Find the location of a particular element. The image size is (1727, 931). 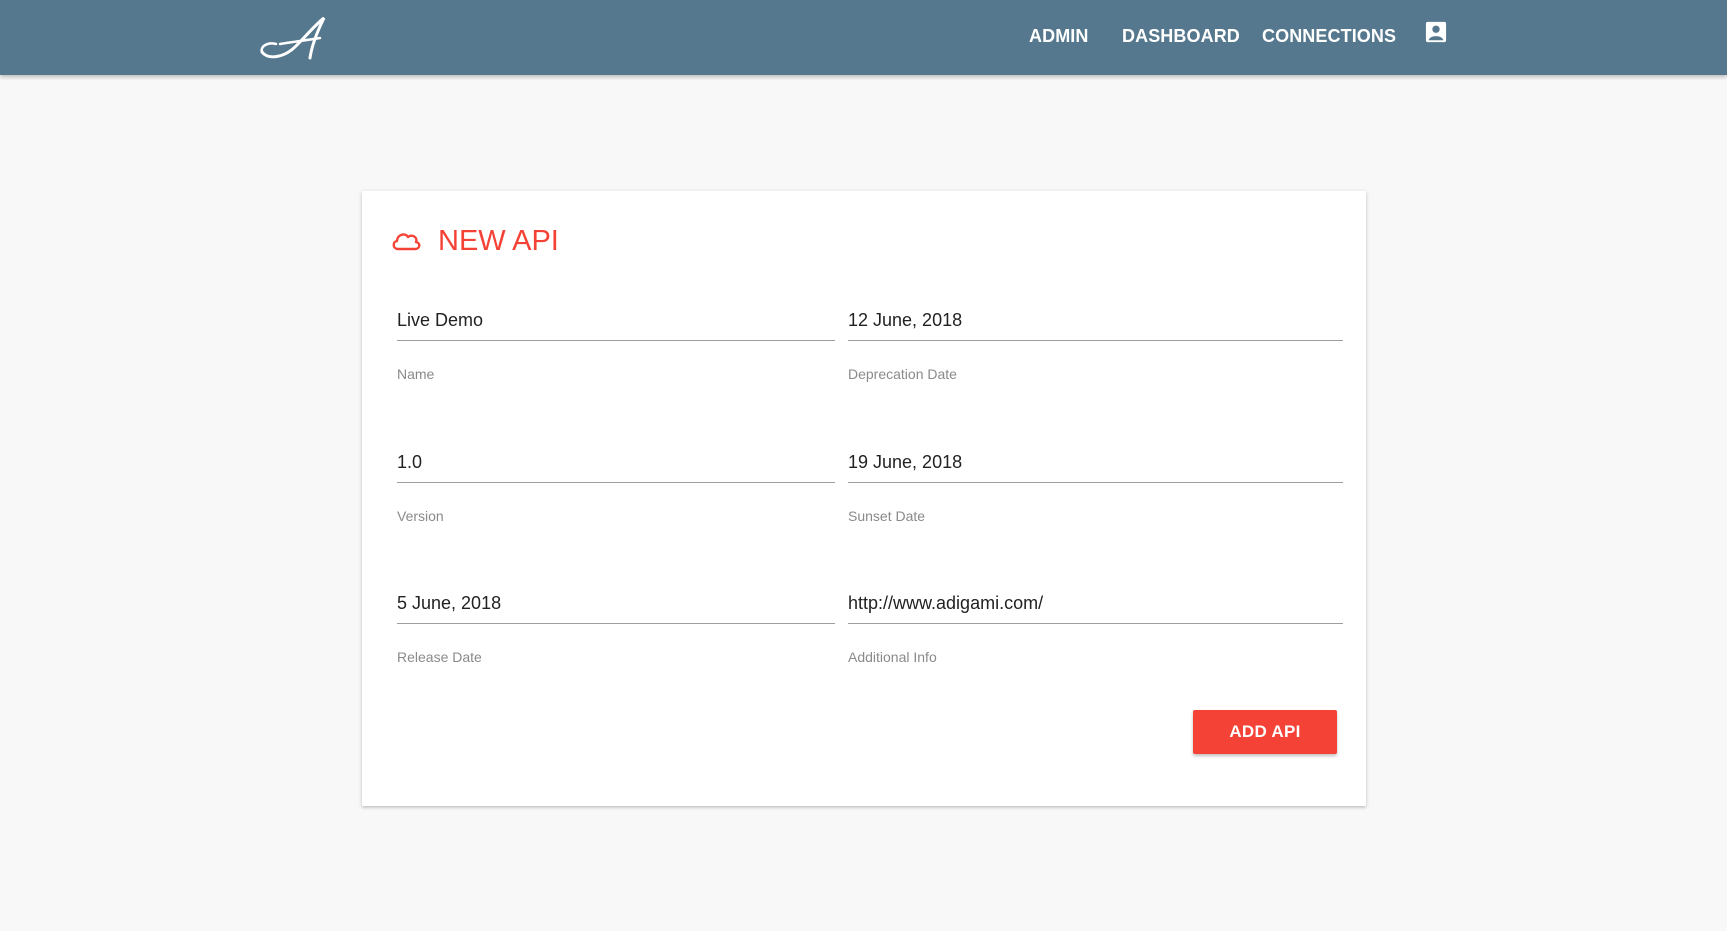

sunset-date-label: Sunset Date is located at coordinates (887, 516).